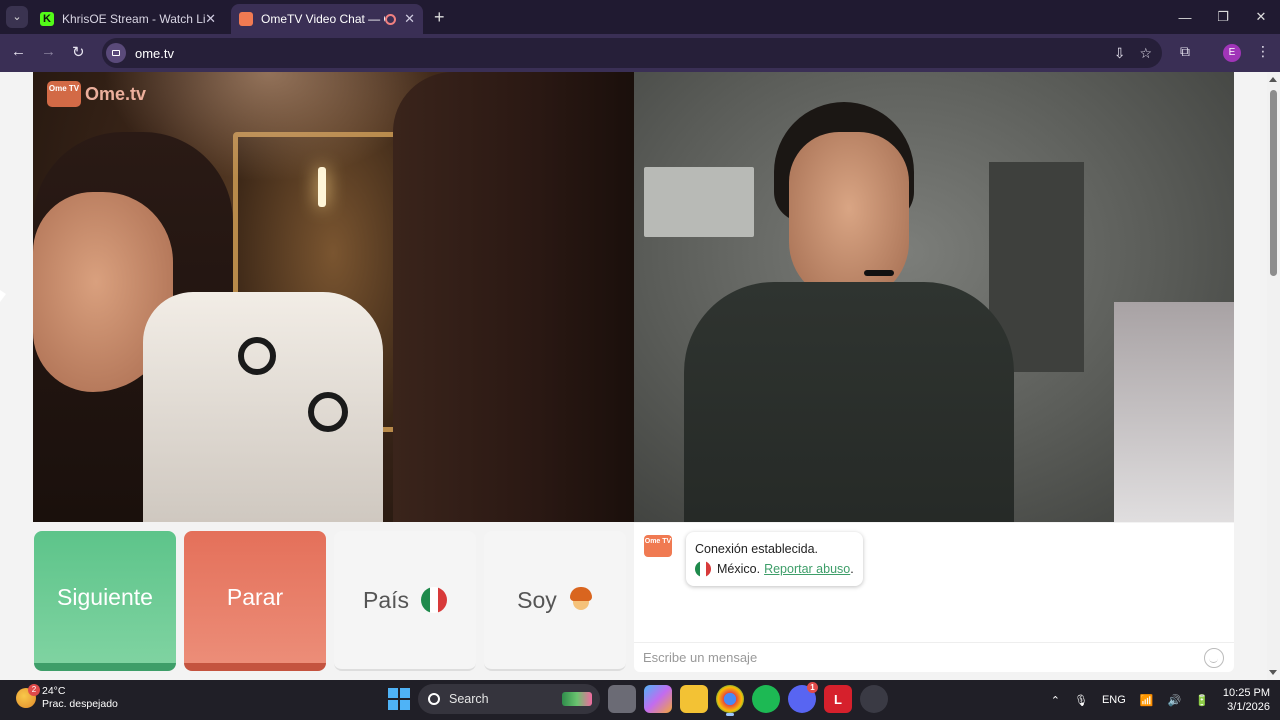 The height and width of the screenshot is (720, 1280). I want to click on country-label: País, so click(386, 599).